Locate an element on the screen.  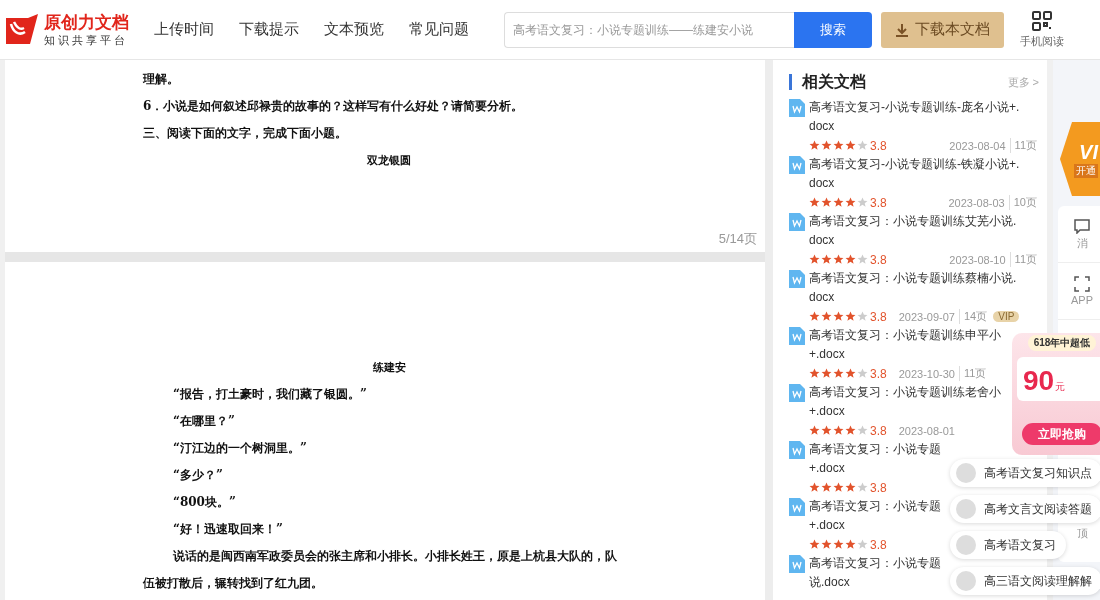
download-button: 下载本文档 is located at coordinates (942, 29).